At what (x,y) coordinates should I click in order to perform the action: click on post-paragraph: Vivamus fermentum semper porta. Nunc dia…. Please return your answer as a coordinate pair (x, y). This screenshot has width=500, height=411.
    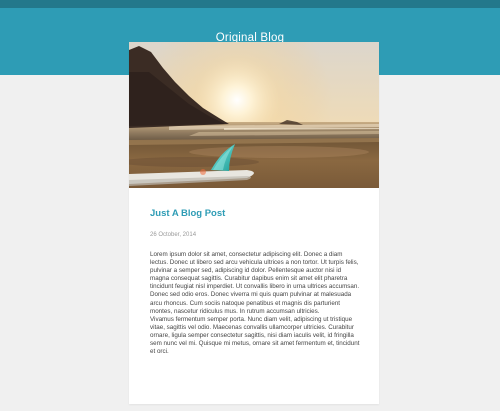
    Looking at the image, I should click on (255, 335).